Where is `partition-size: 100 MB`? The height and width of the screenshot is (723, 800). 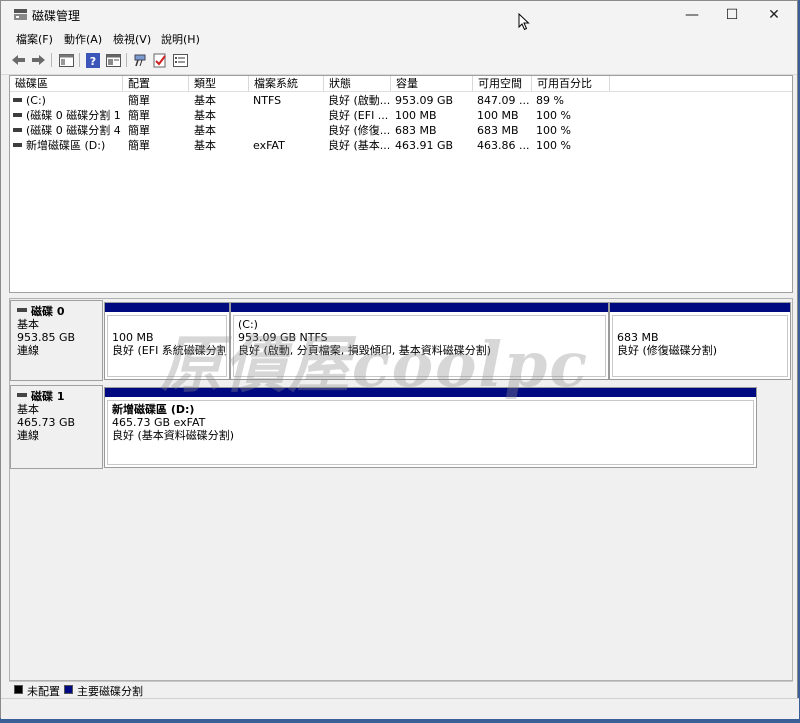 partition-size: 100 MB is located at coordinates (133, 337).